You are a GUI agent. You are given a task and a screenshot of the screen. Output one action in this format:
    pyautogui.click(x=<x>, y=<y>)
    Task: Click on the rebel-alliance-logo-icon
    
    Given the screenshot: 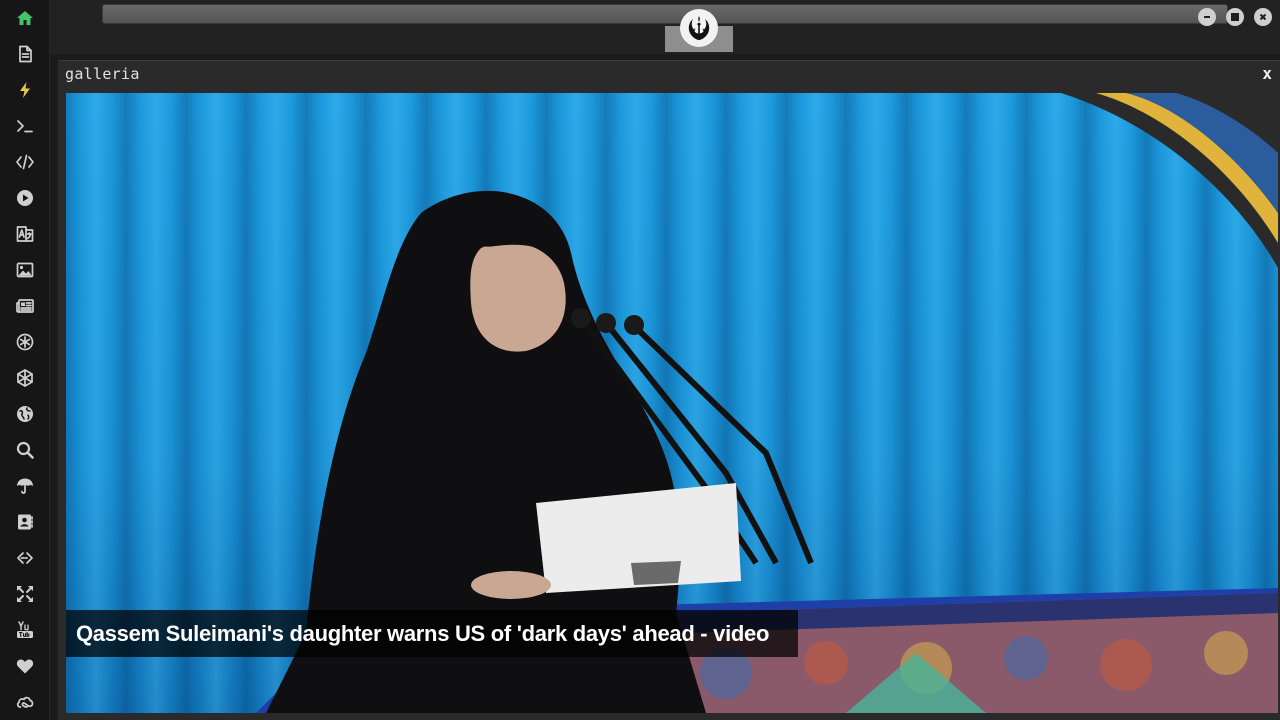 What is the action you would take?
    pyautogui.click(x=699, y=28)
    